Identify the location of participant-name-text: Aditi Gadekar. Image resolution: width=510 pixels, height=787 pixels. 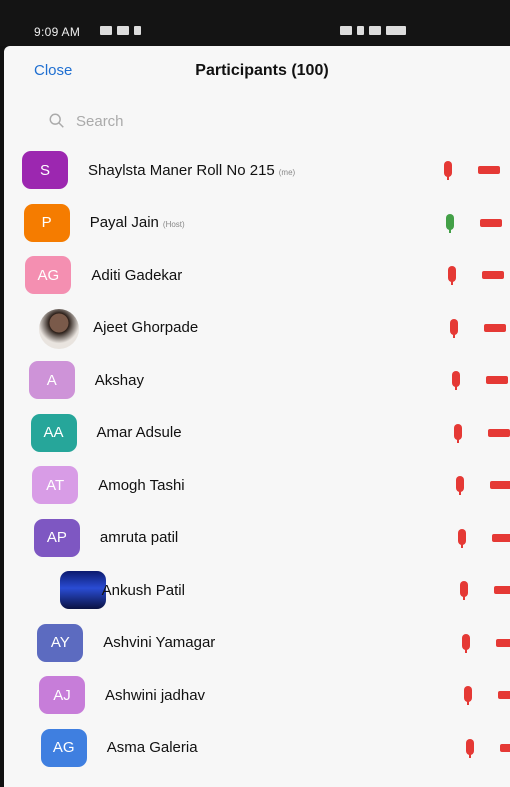
(137, 275).